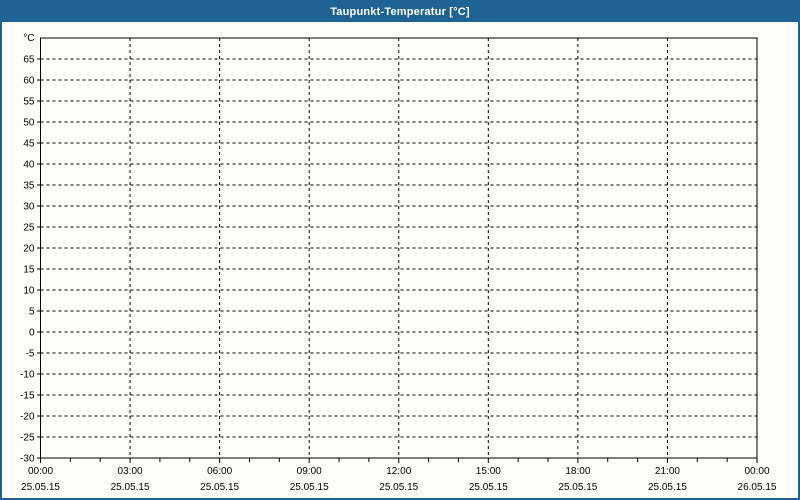 Image resolution: width=800 pixels, height=500 pixels. I want to click on y-tick-label: 65, so click(29, 60).